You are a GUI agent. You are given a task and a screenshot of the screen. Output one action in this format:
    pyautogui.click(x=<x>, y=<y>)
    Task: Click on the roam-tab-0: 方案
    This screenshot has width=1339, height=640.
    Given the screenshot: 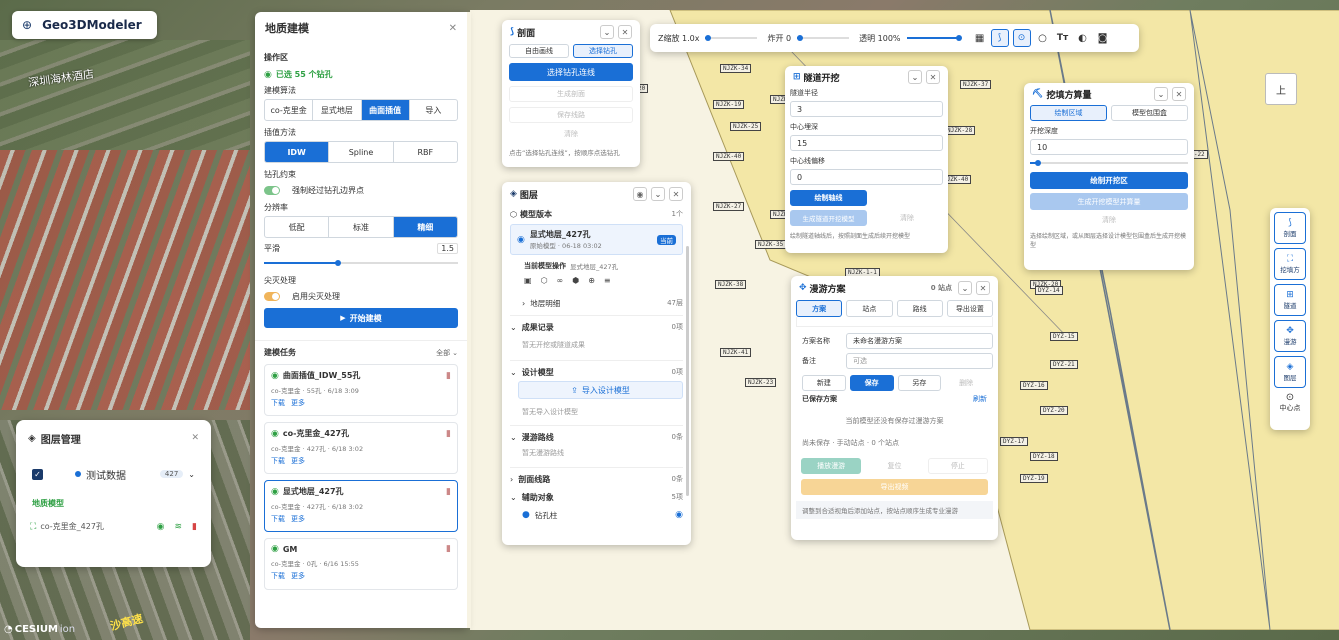 What is the action you would take?
    pyautogui.click(x=819, y=308)
    